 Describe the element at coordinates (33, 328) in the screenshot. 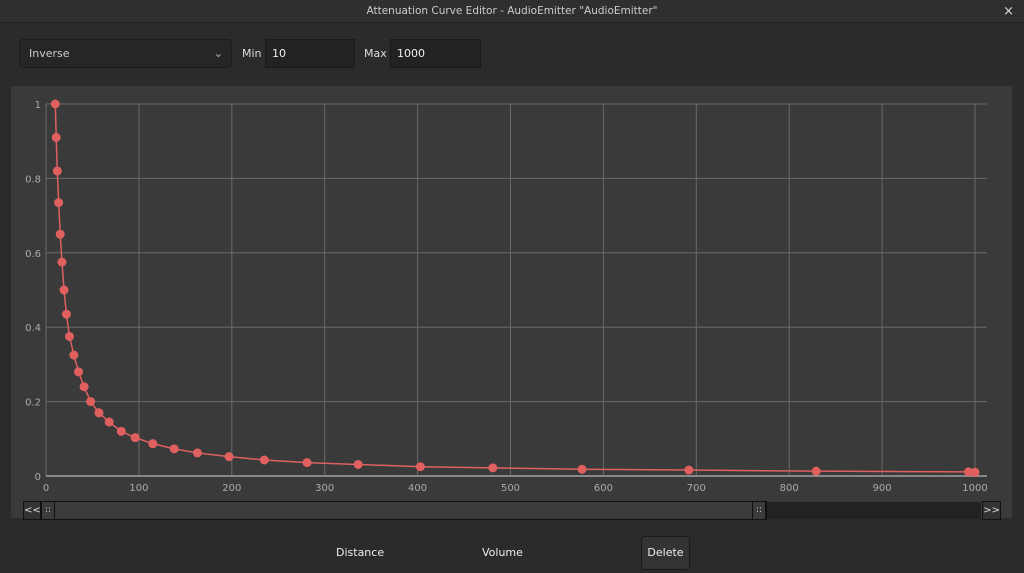

I see `y-tick-label: 0.4` at that location.